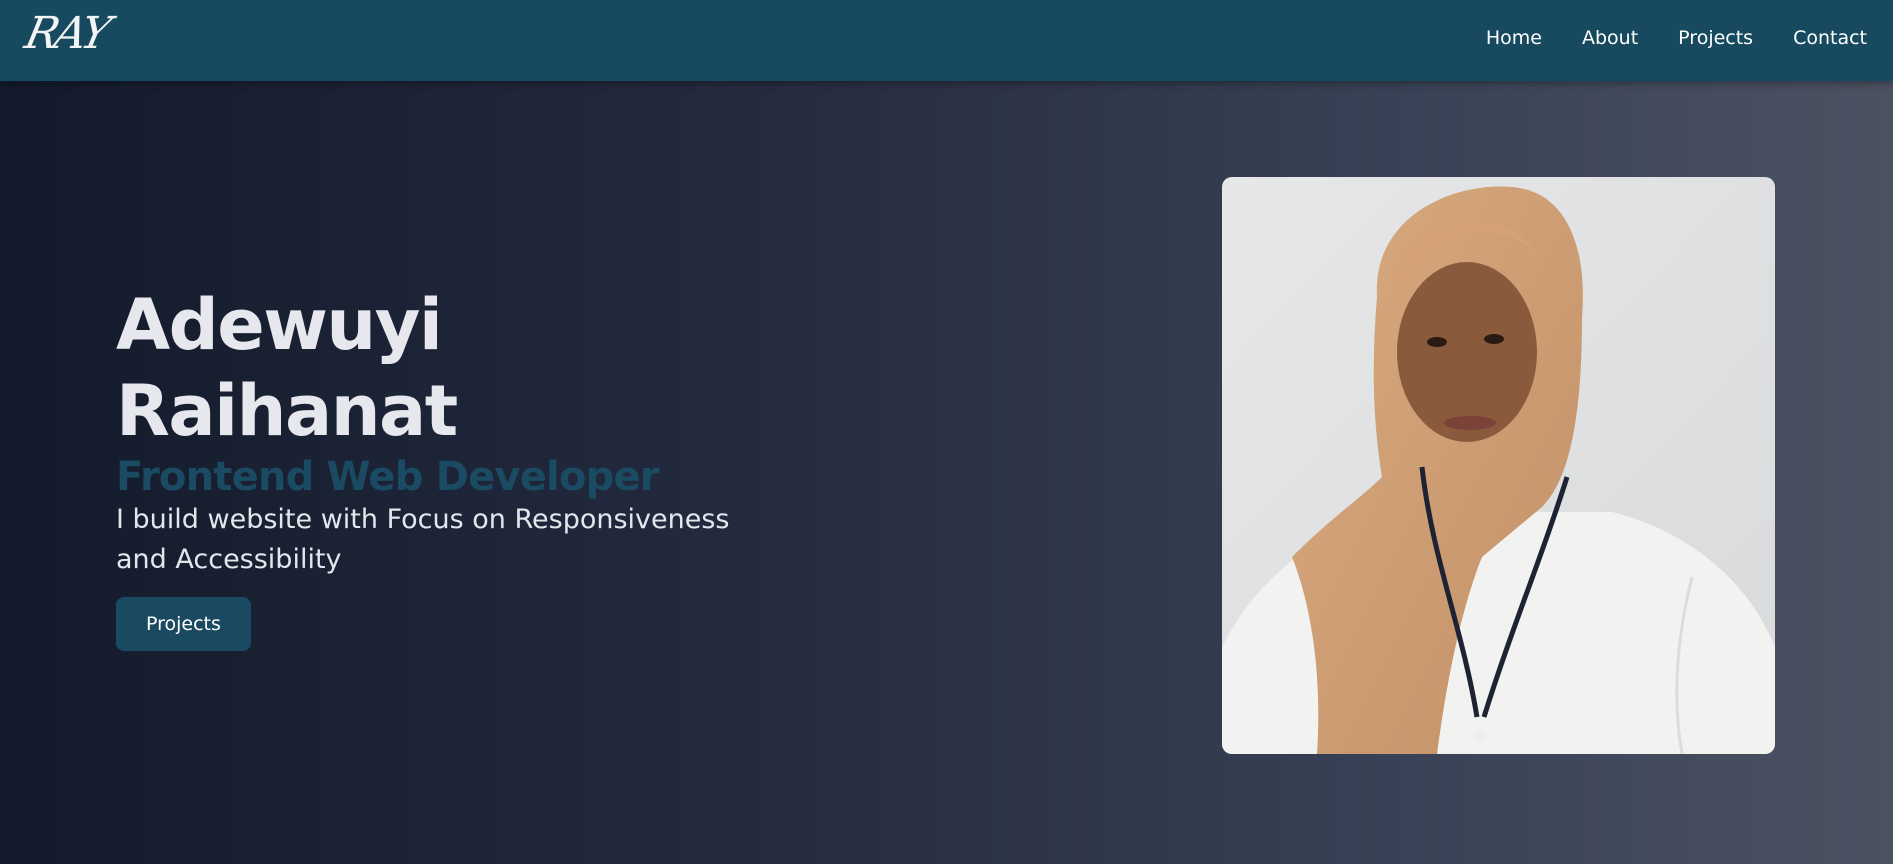 This screenshot has height=864, width=1893. Describe the element at coordinates (1610, 38) in the screenshot. I see `nav-link-about: About` at that location.